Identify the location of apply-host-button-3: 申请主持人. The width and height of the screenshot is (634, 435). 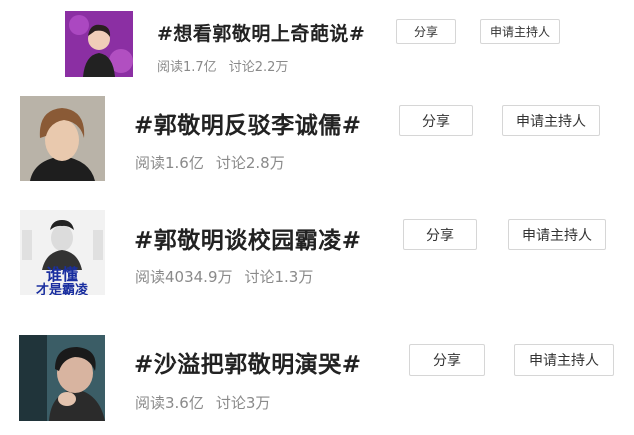
(557, 234).